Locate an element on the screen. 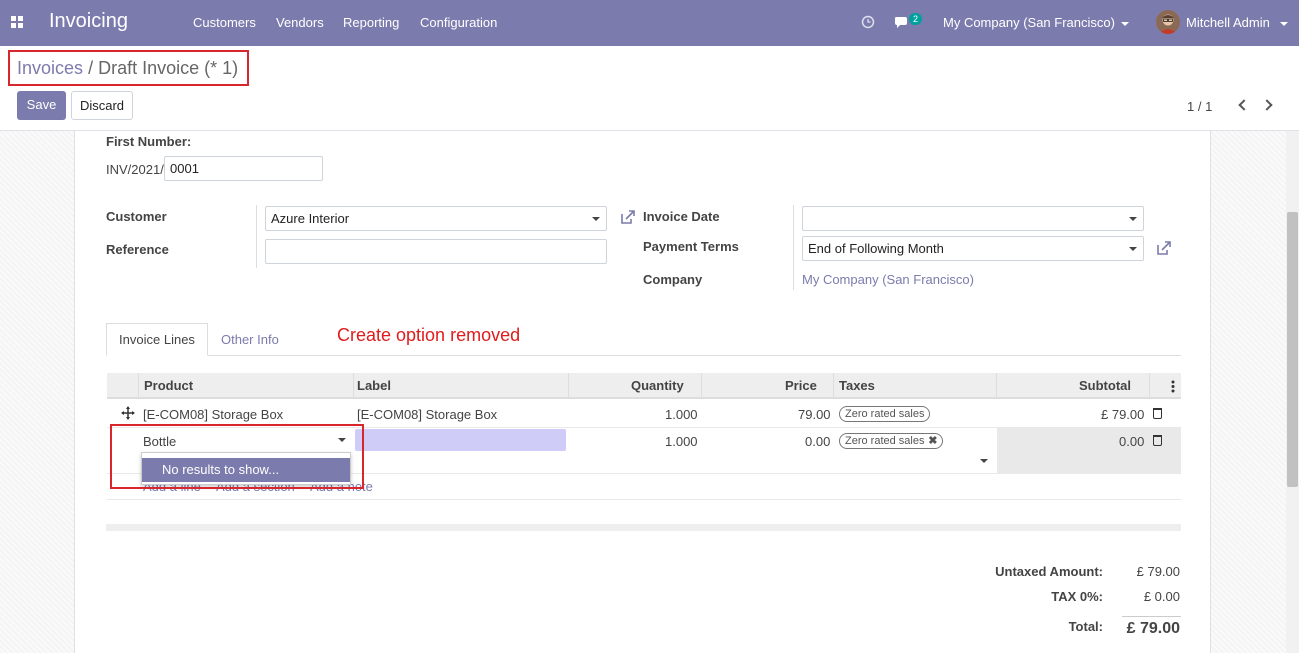  payment-terms-value: End of Following Month is located at coordinates (876, 248).